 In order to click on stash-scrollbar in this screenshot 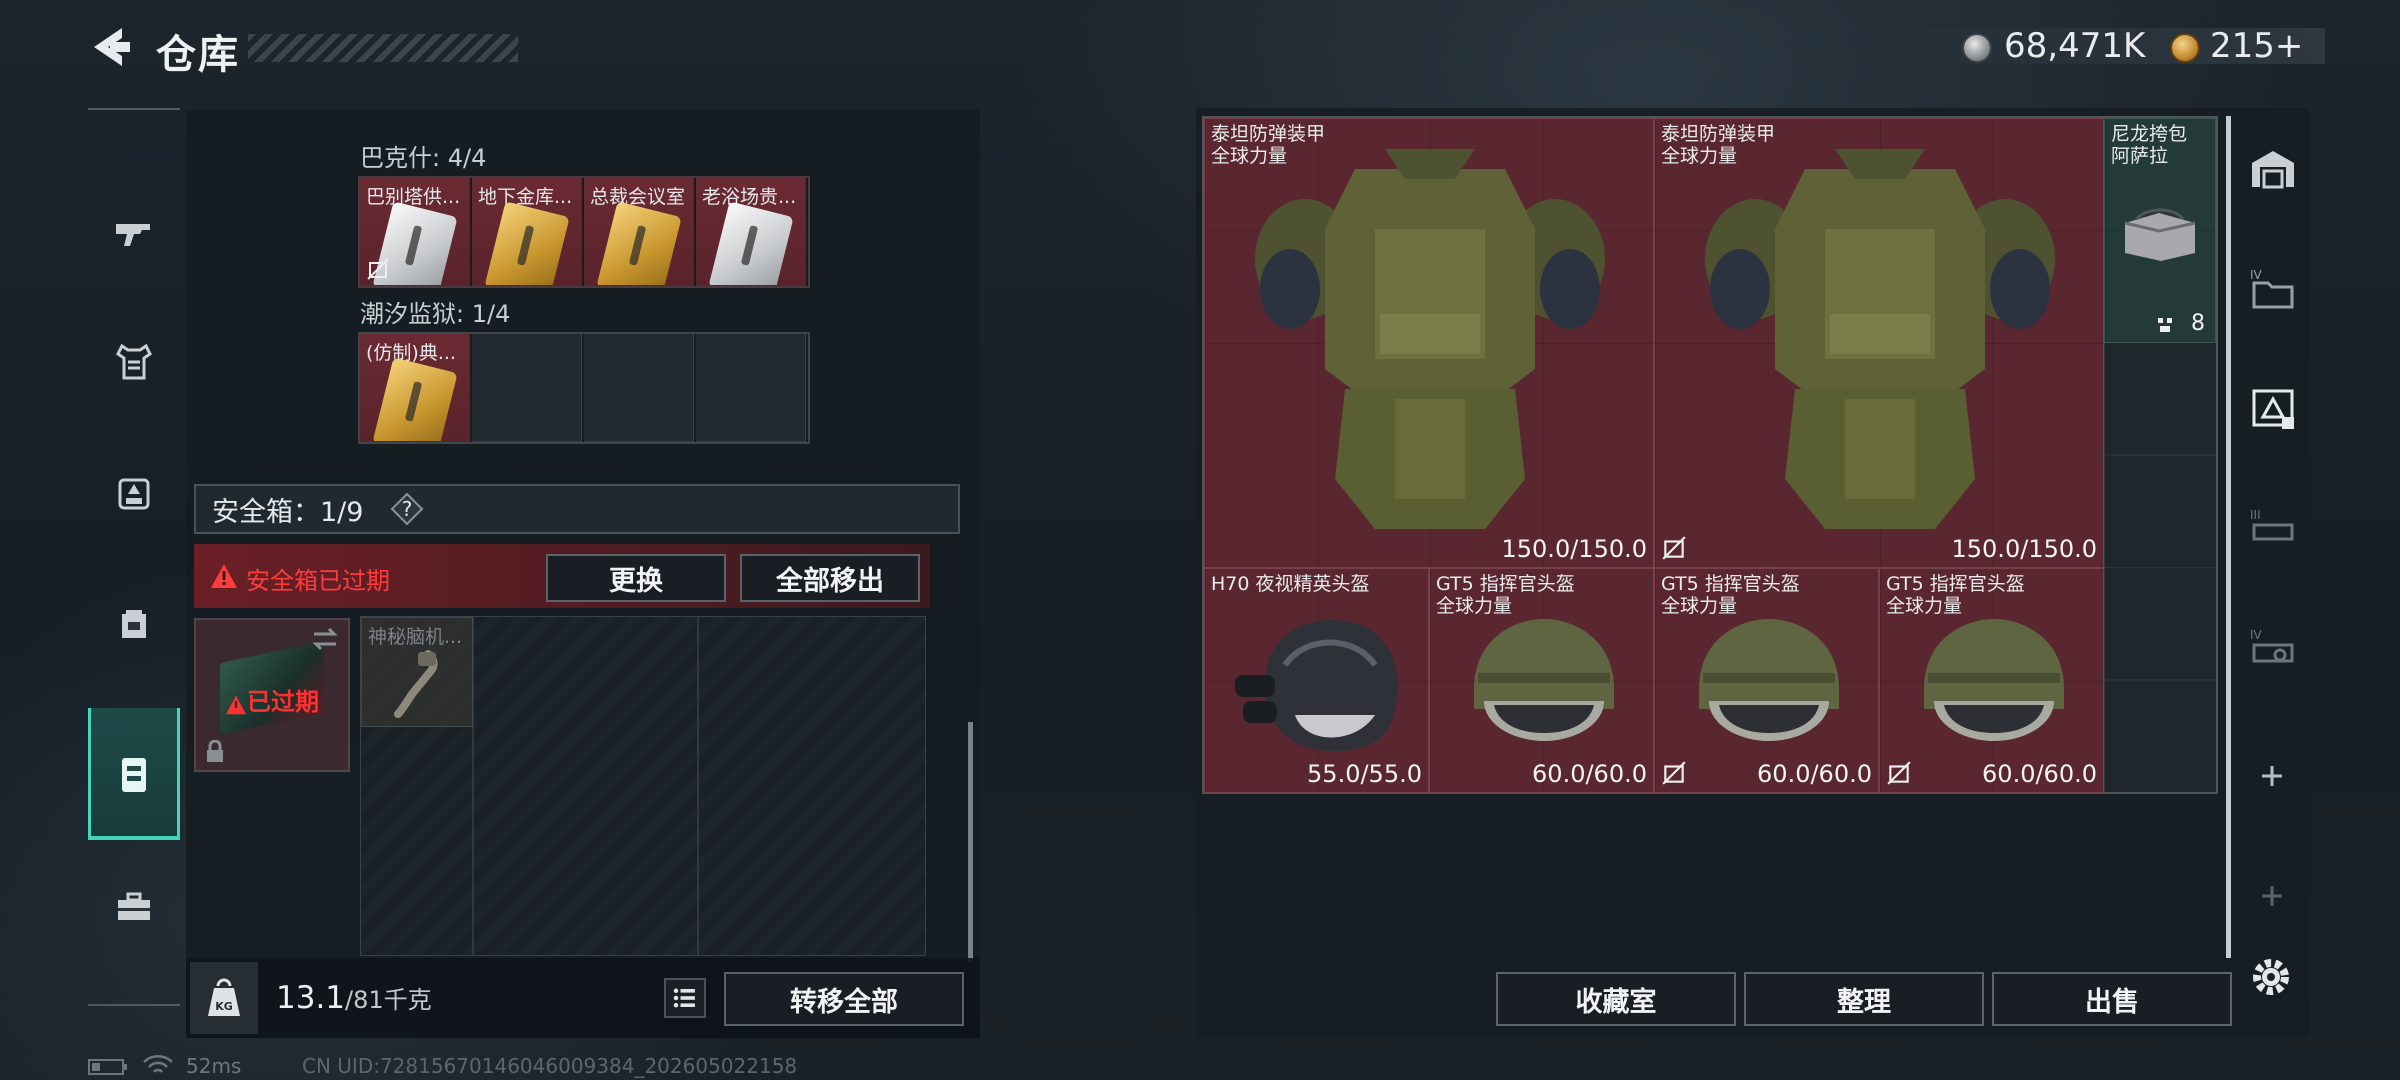, I will do `click(2228, 537)`.